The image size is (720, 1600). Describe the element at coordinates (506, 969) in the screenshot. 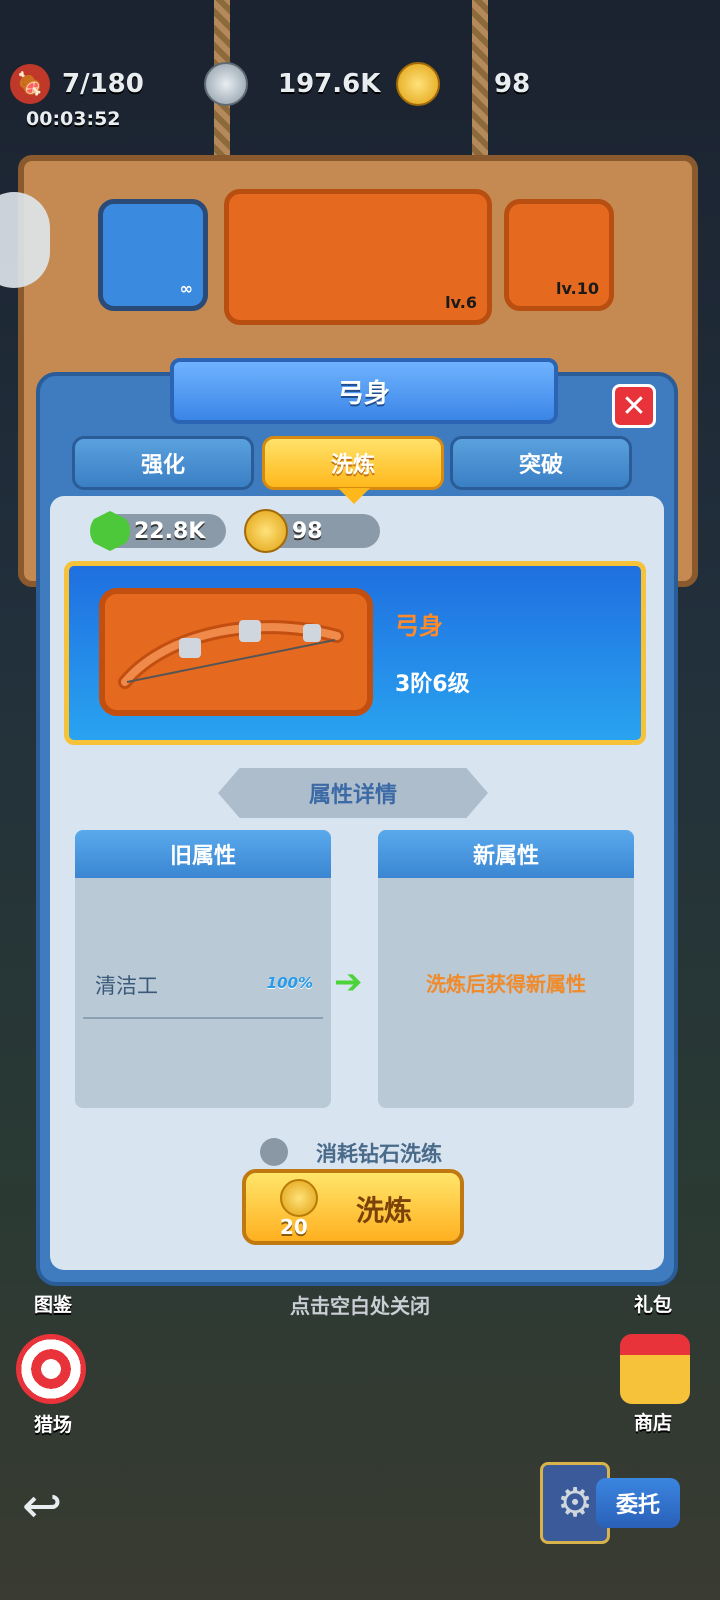

I see `new-attribute-box: 新属性 洗炼后获得新属性` at that location.